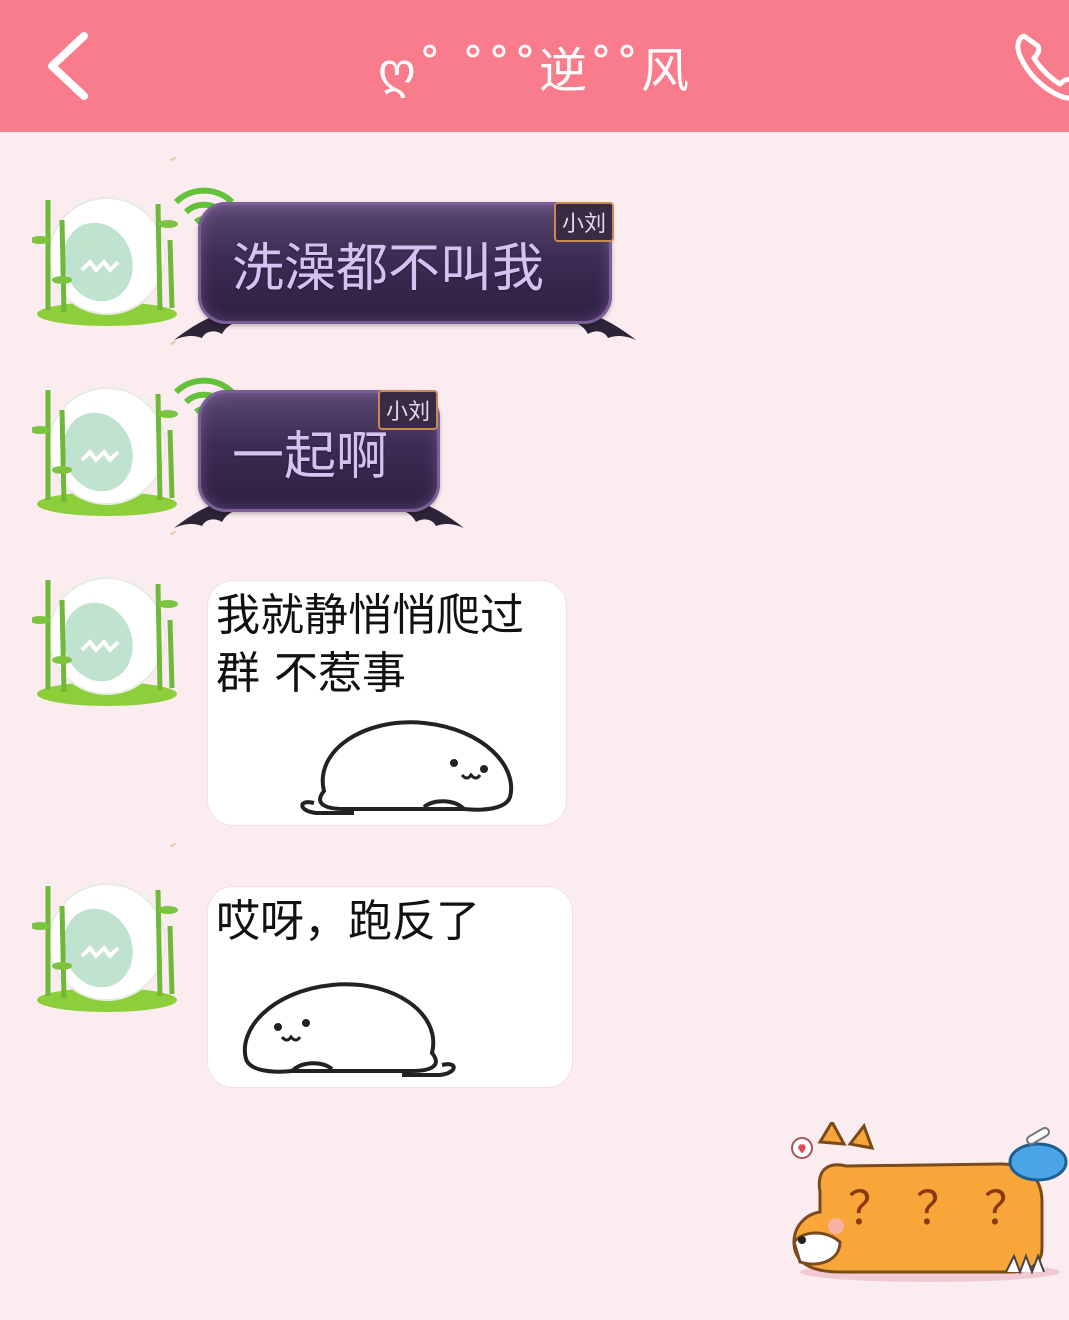 The height and width of the screenshot is (1320, 1069). I want to click on call-button, so click(1039, 68).